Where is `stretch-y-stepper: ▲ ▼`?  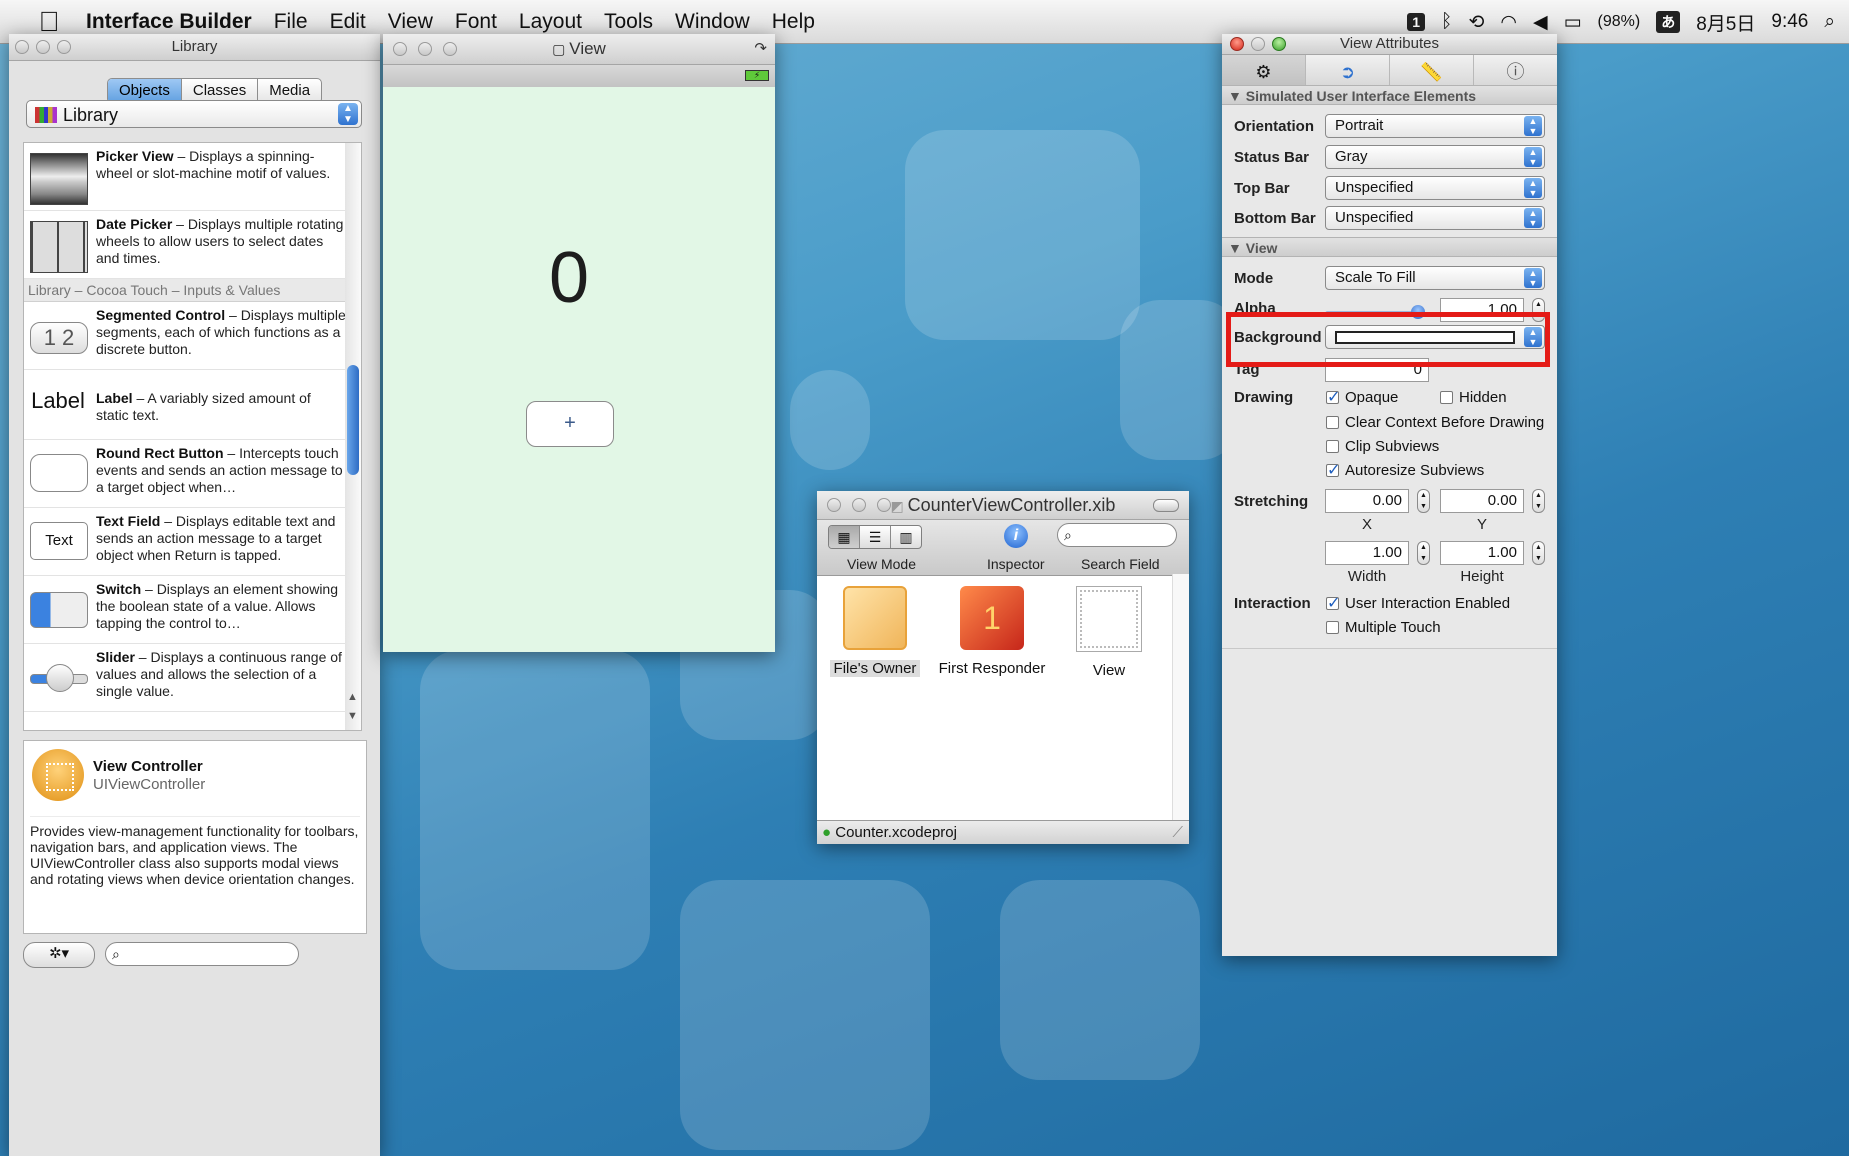 stretch-y-stepper: ▲ ▼ is located at coordinates (1538, 501).